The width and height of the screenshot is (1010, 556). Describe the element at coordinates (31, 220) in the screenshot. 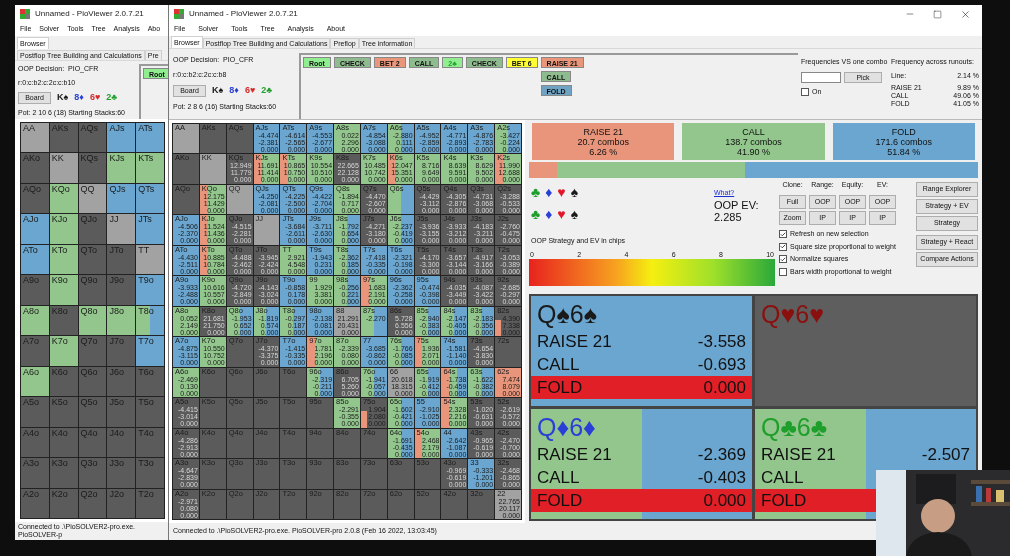

I see `hand-label: AJo` at that location.